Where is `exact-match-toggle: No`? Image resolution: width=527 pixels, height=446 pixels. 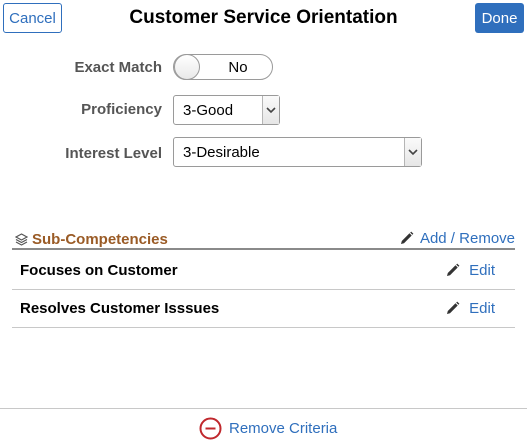 exact-match-toggle: No is located at coordinates (223, 67).